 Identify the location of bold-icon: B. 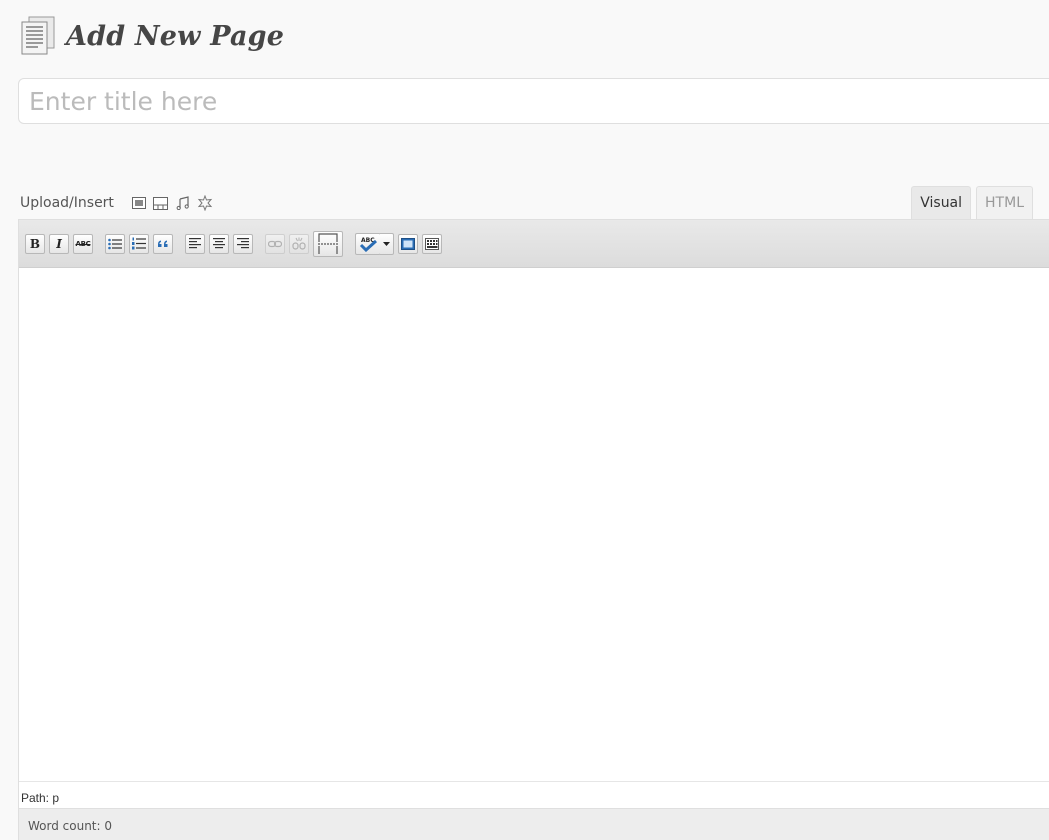
(35, 243).